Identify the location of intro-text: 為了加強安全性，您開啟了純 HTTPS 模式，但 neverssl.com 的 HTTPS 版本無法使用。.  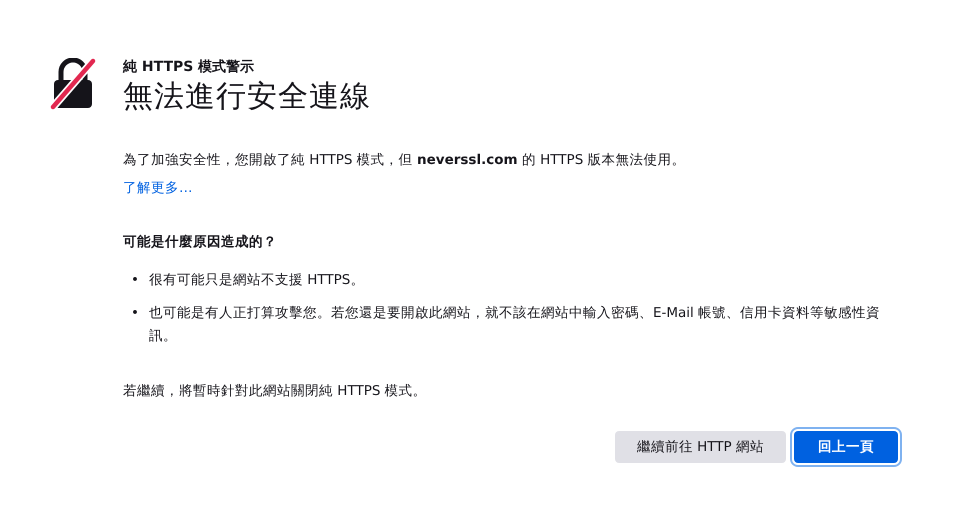
(405, 160).